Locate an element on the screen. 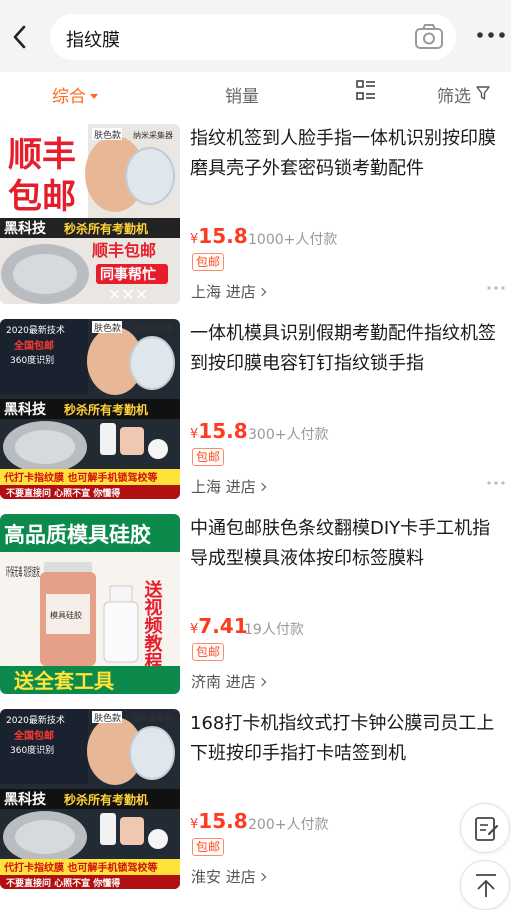 This screenshot has height=910, width=511. product-image-art: 高品质模具硅胶 环保无毒 现货速发 模具硅胶 送视频教程 送全套工具 is located at coordinates (90, 604).